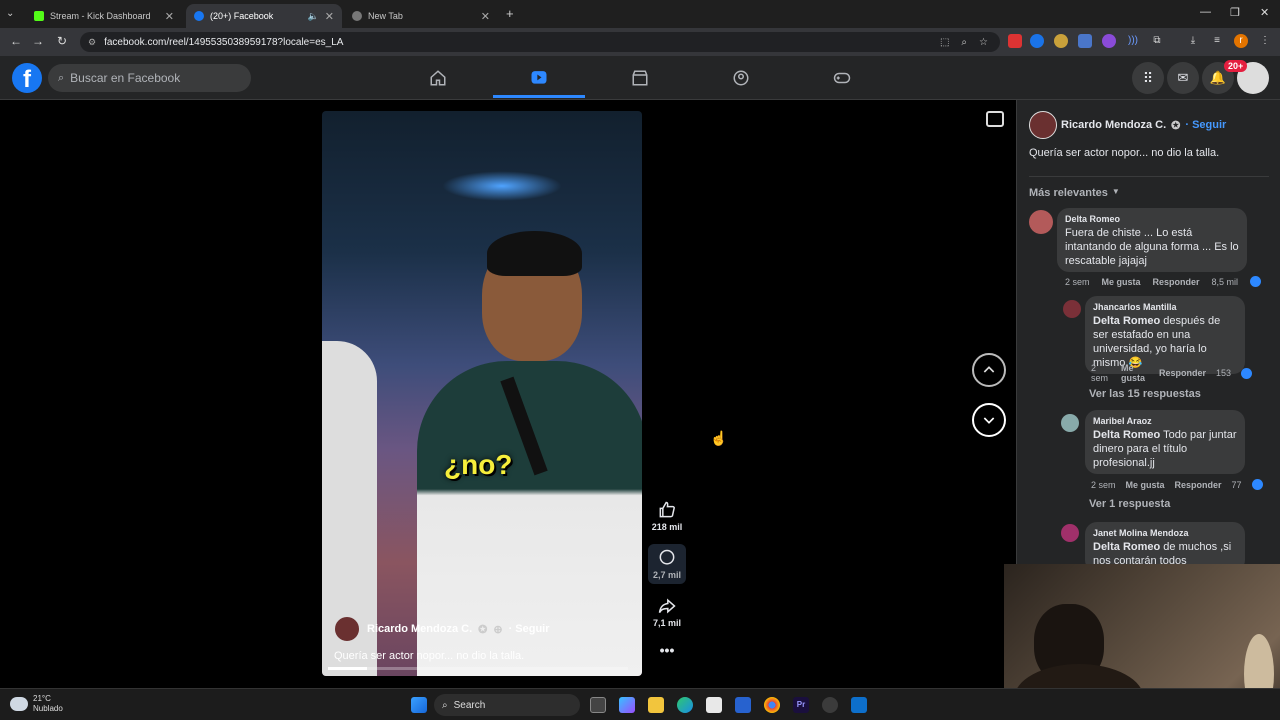 The height and width of the screenshot is (720, 1280). I want to click on nav-gaming, so click(842, 78).